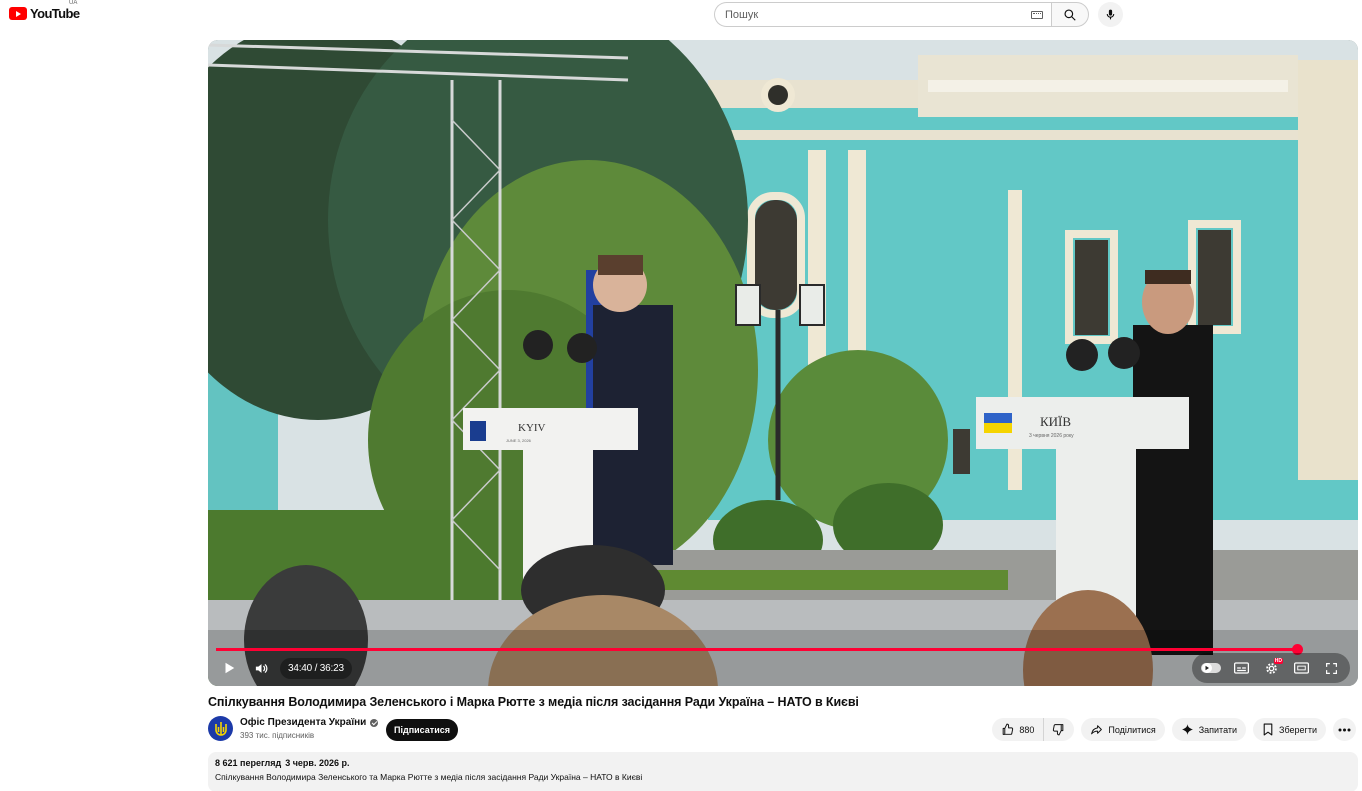  I want to click on youtube-logo: YouTube, so click(44, 13).